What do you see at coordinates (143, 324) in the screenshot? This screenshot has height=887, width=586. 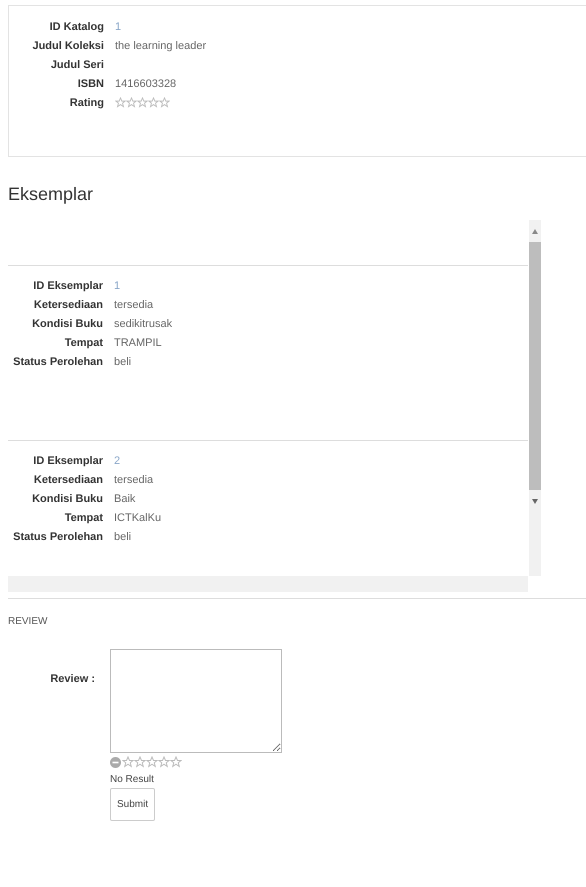 I see `field-value: sedikitrusak` at bounding box center [143, 324].